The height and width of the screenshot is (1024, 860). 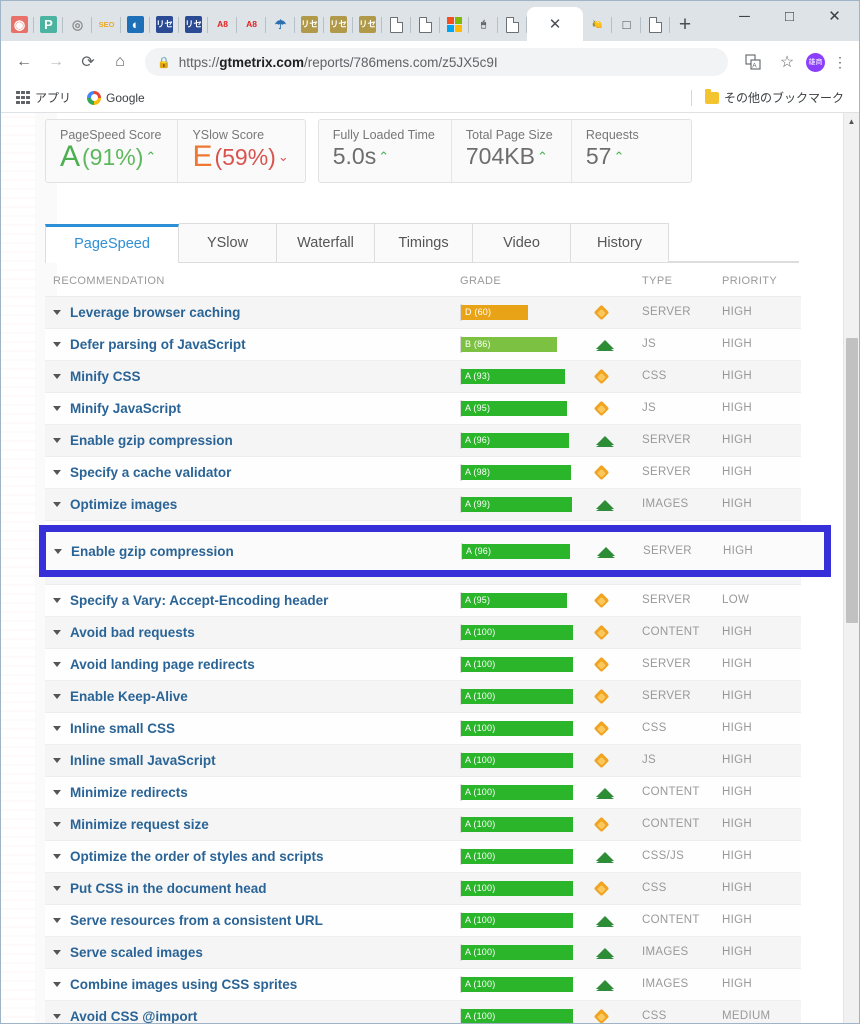 I want to click on tab-a8-2: A8, so click(x=251, y=24).